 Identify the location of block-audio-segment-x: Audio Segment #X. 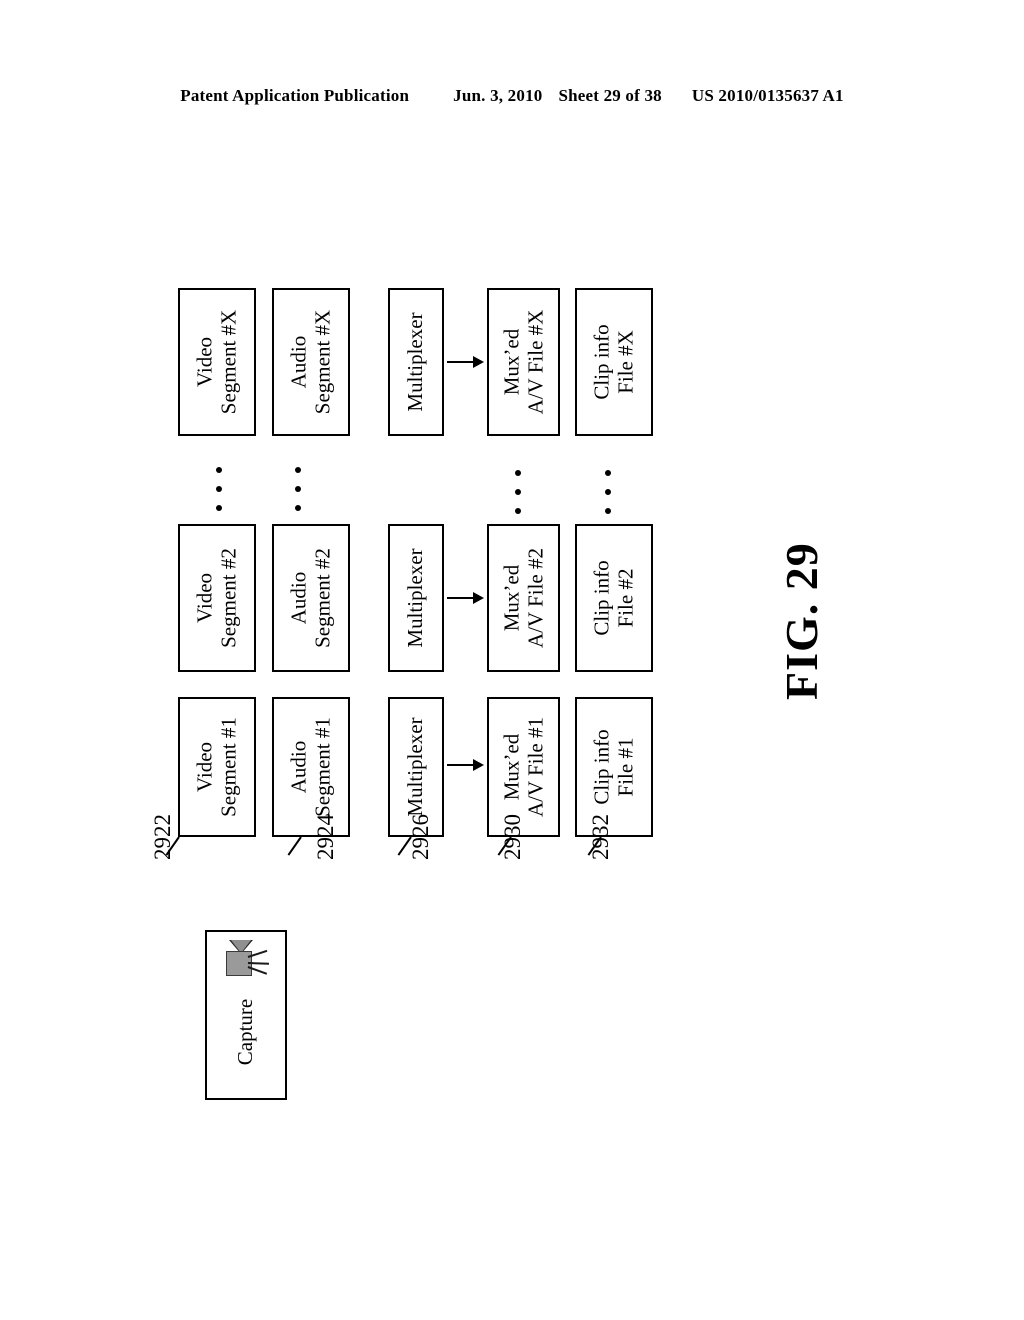
(311, 362).